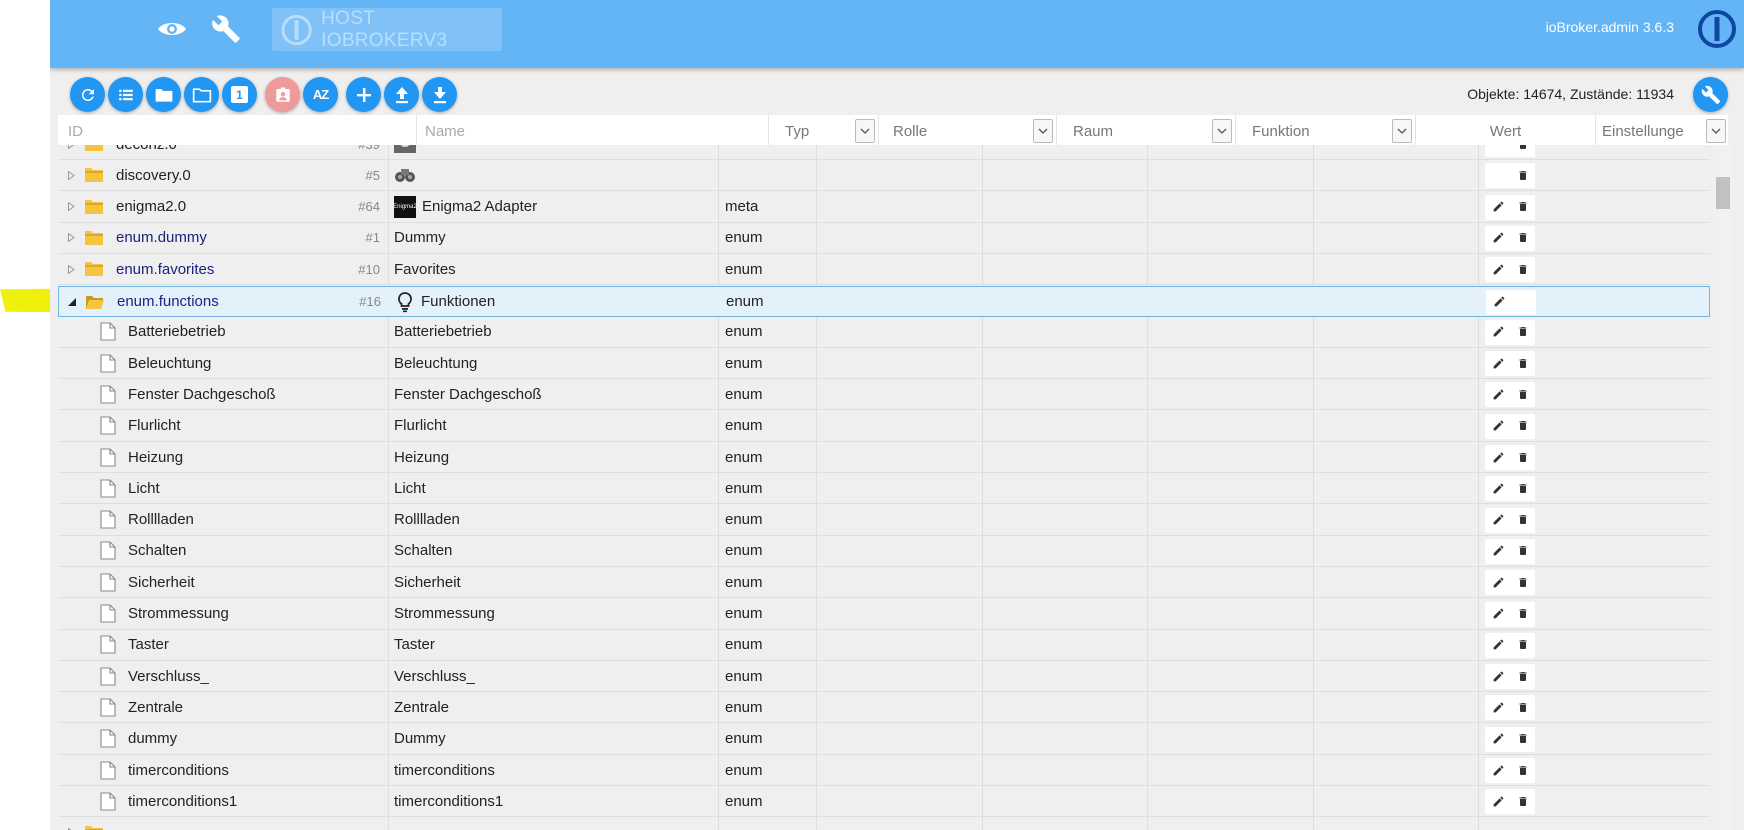 The height and width of the screenshot is (830, 1744). Describe the element at coordinates (884, 301) in the screenshot. I see `tree-folder-row: enum.functions #16 Funktionen enum` at that location.